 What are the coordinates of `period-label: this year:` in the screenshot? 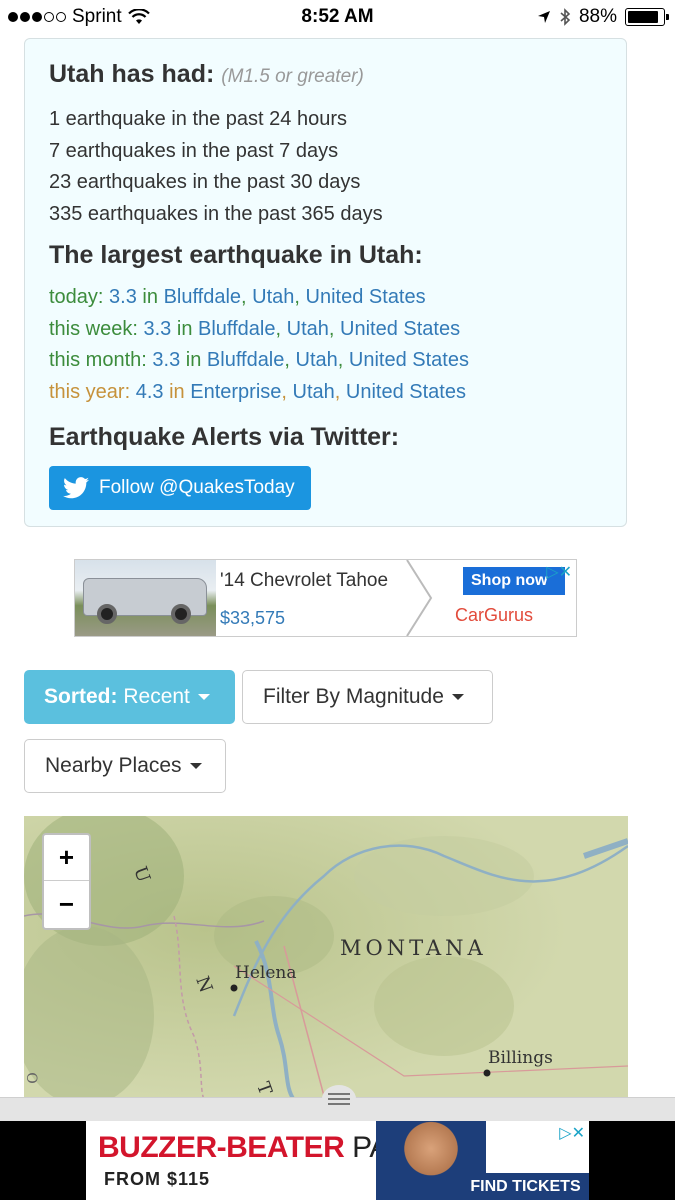 It's located at (90, 391).